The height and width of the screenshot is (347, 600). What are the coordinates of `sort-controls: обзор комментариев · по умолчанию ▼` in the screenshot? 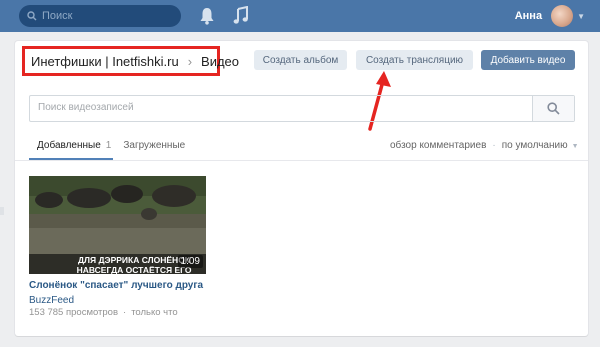 It's located at (484, 145).